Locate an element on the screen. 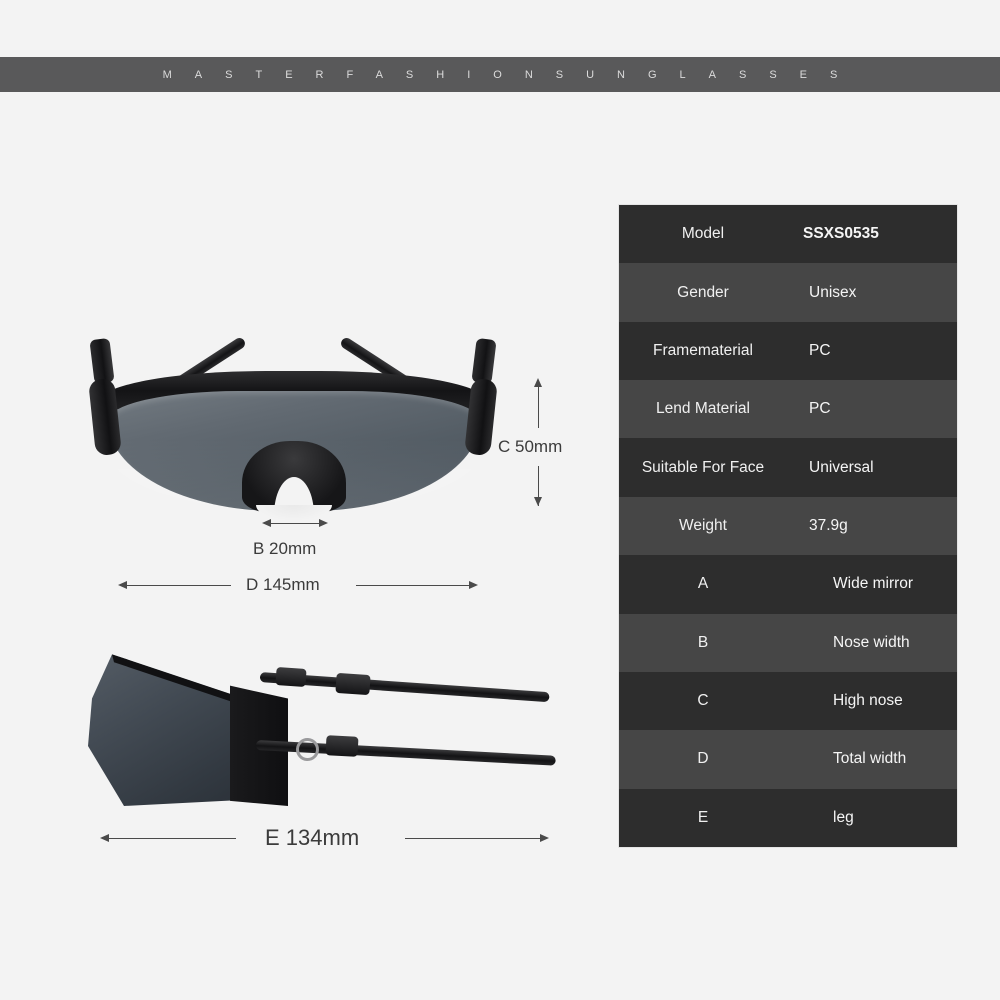 The height and width of the screenshot is (1000, 1000). table-row: Weight 37.9g is located at coordinates (788, 526).